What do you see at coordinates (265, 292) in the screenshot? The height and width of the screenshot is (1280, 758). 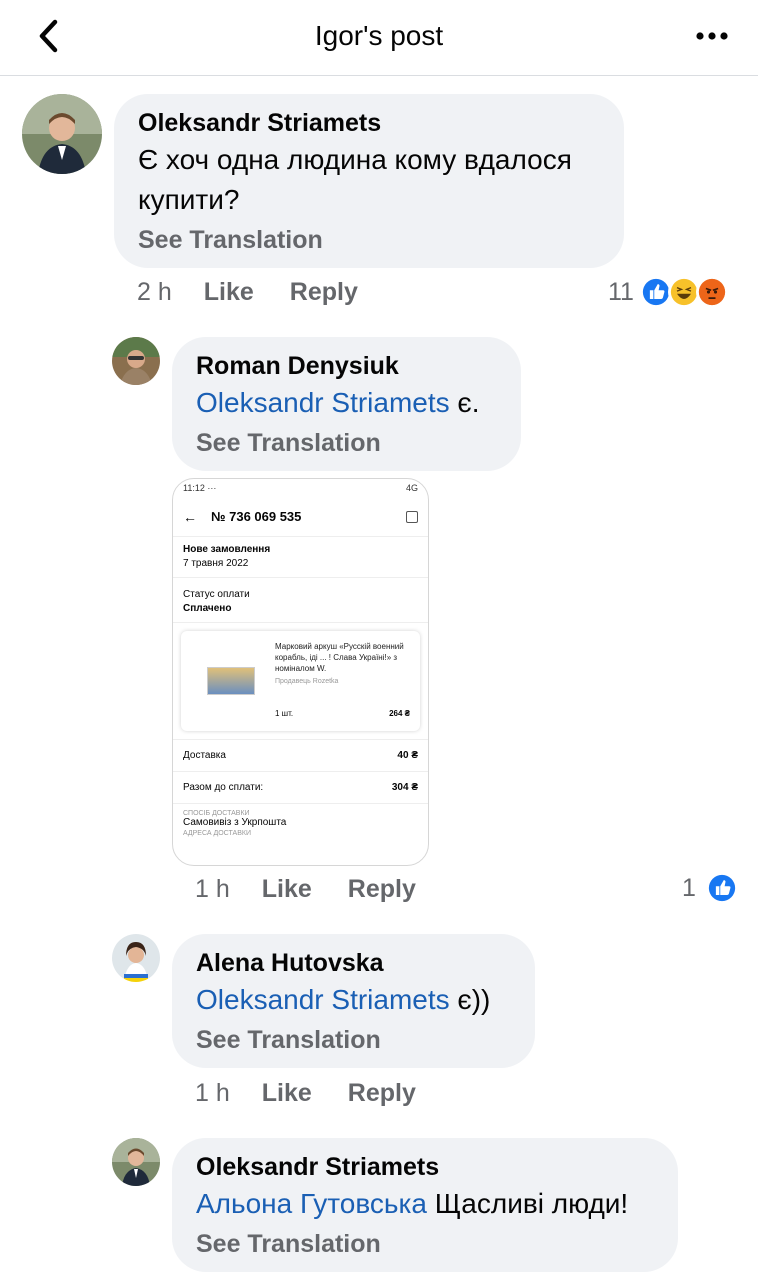 I see `comment-actions: 2 h Like Reply` at bounding box center [265, 292].